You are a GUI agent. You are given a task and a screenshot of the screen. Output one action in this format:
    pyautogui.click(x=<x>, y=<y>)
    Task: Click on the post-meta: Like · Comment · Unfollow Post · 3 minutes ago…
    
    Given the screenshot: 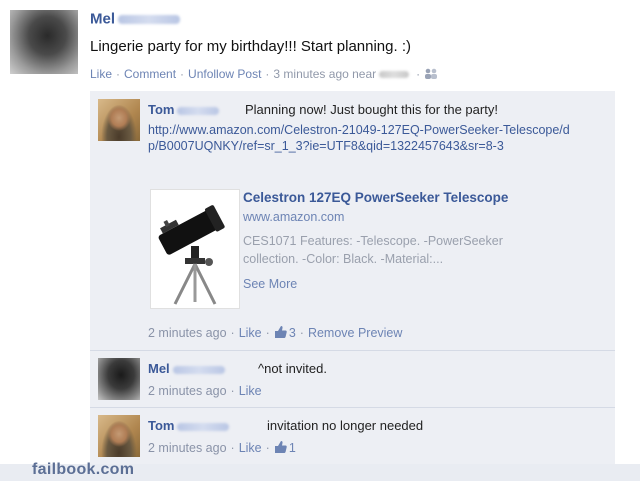 What is the action you would take?
    pyautogui.click(x=264, y=74)
    